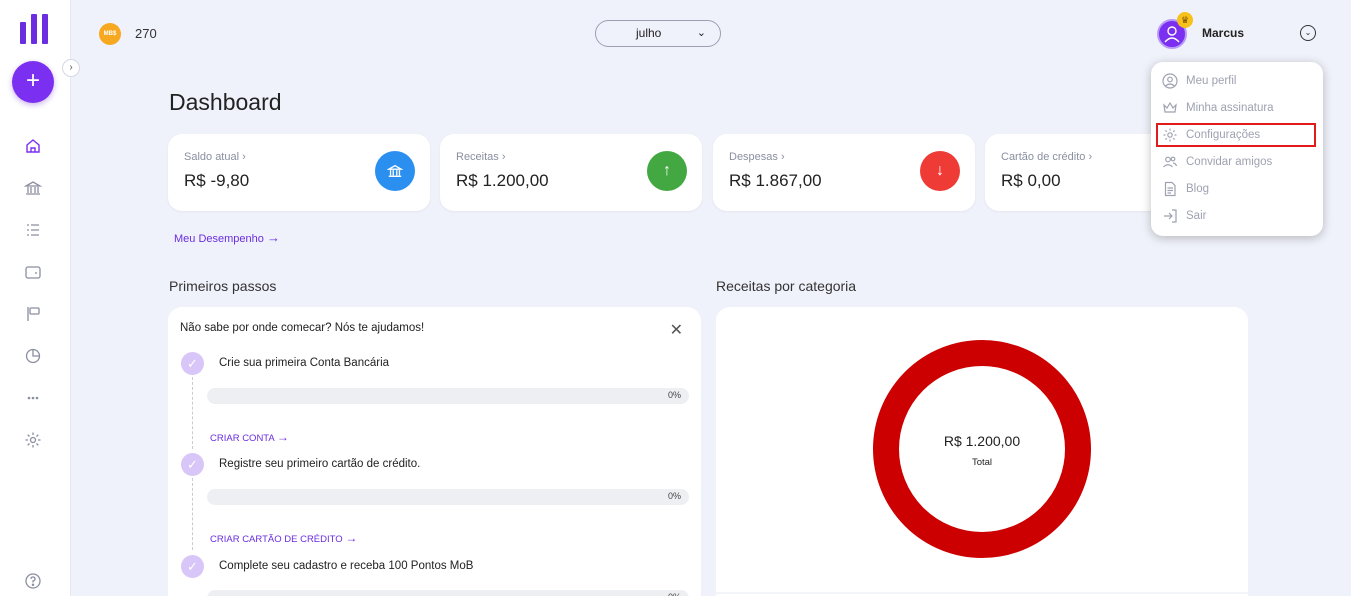  I want to click on sidebar: +, so click(35, 298).